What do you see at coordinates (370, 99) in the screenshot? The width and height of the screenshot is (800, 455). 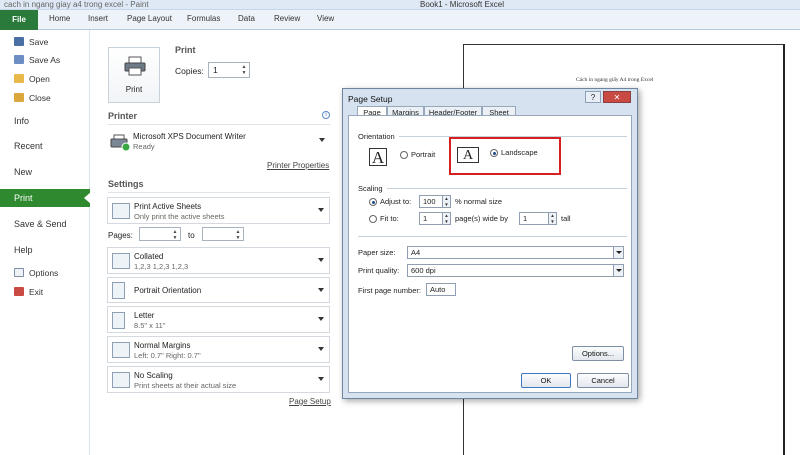 I see `dialog-title: Page Setup` at bounding box center [370, 99].